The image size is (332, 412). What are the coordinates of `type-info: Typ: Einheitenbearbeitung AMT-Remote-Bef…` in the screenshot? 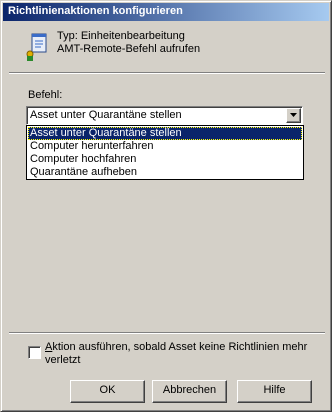 It's located at (128, 43).